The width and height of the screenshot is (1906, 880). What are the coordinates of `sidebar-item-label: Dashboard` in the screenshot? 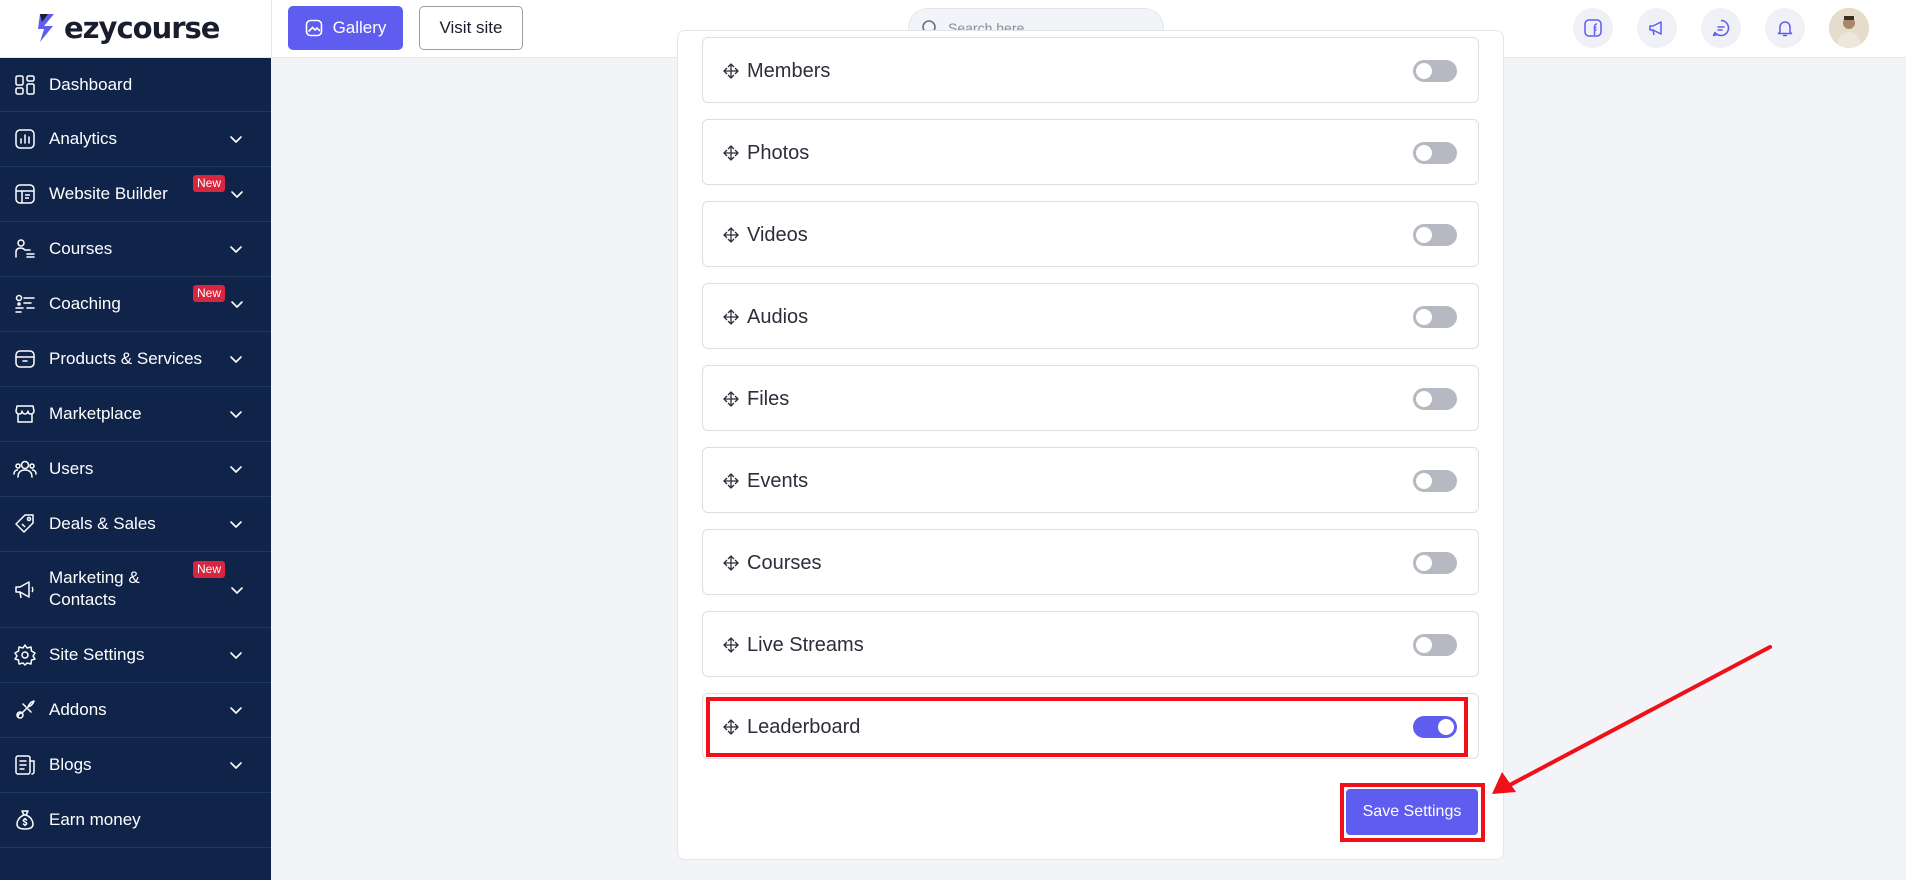 It's located at (91, 84).